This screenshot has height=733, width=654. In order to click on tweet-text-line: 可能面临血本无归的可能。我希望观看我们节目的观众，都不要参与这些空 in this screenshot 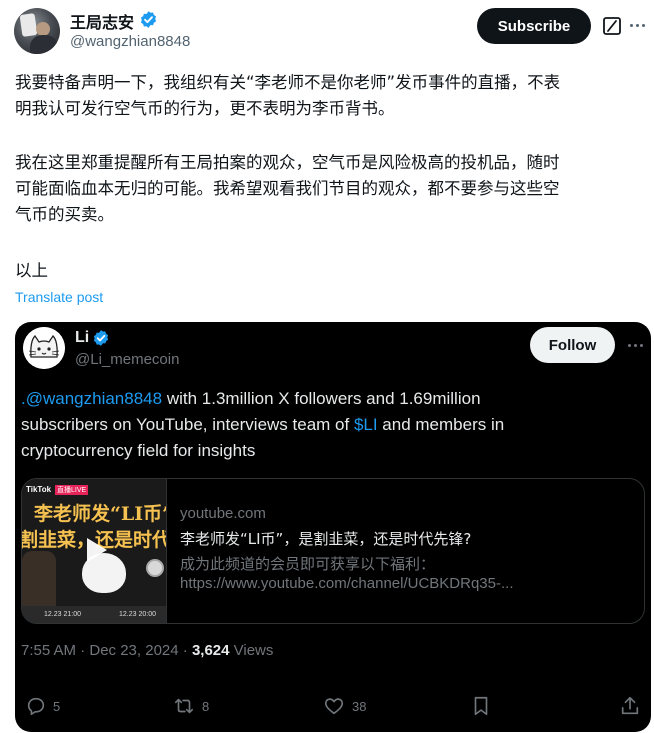, I will do `click(287, 188)`.